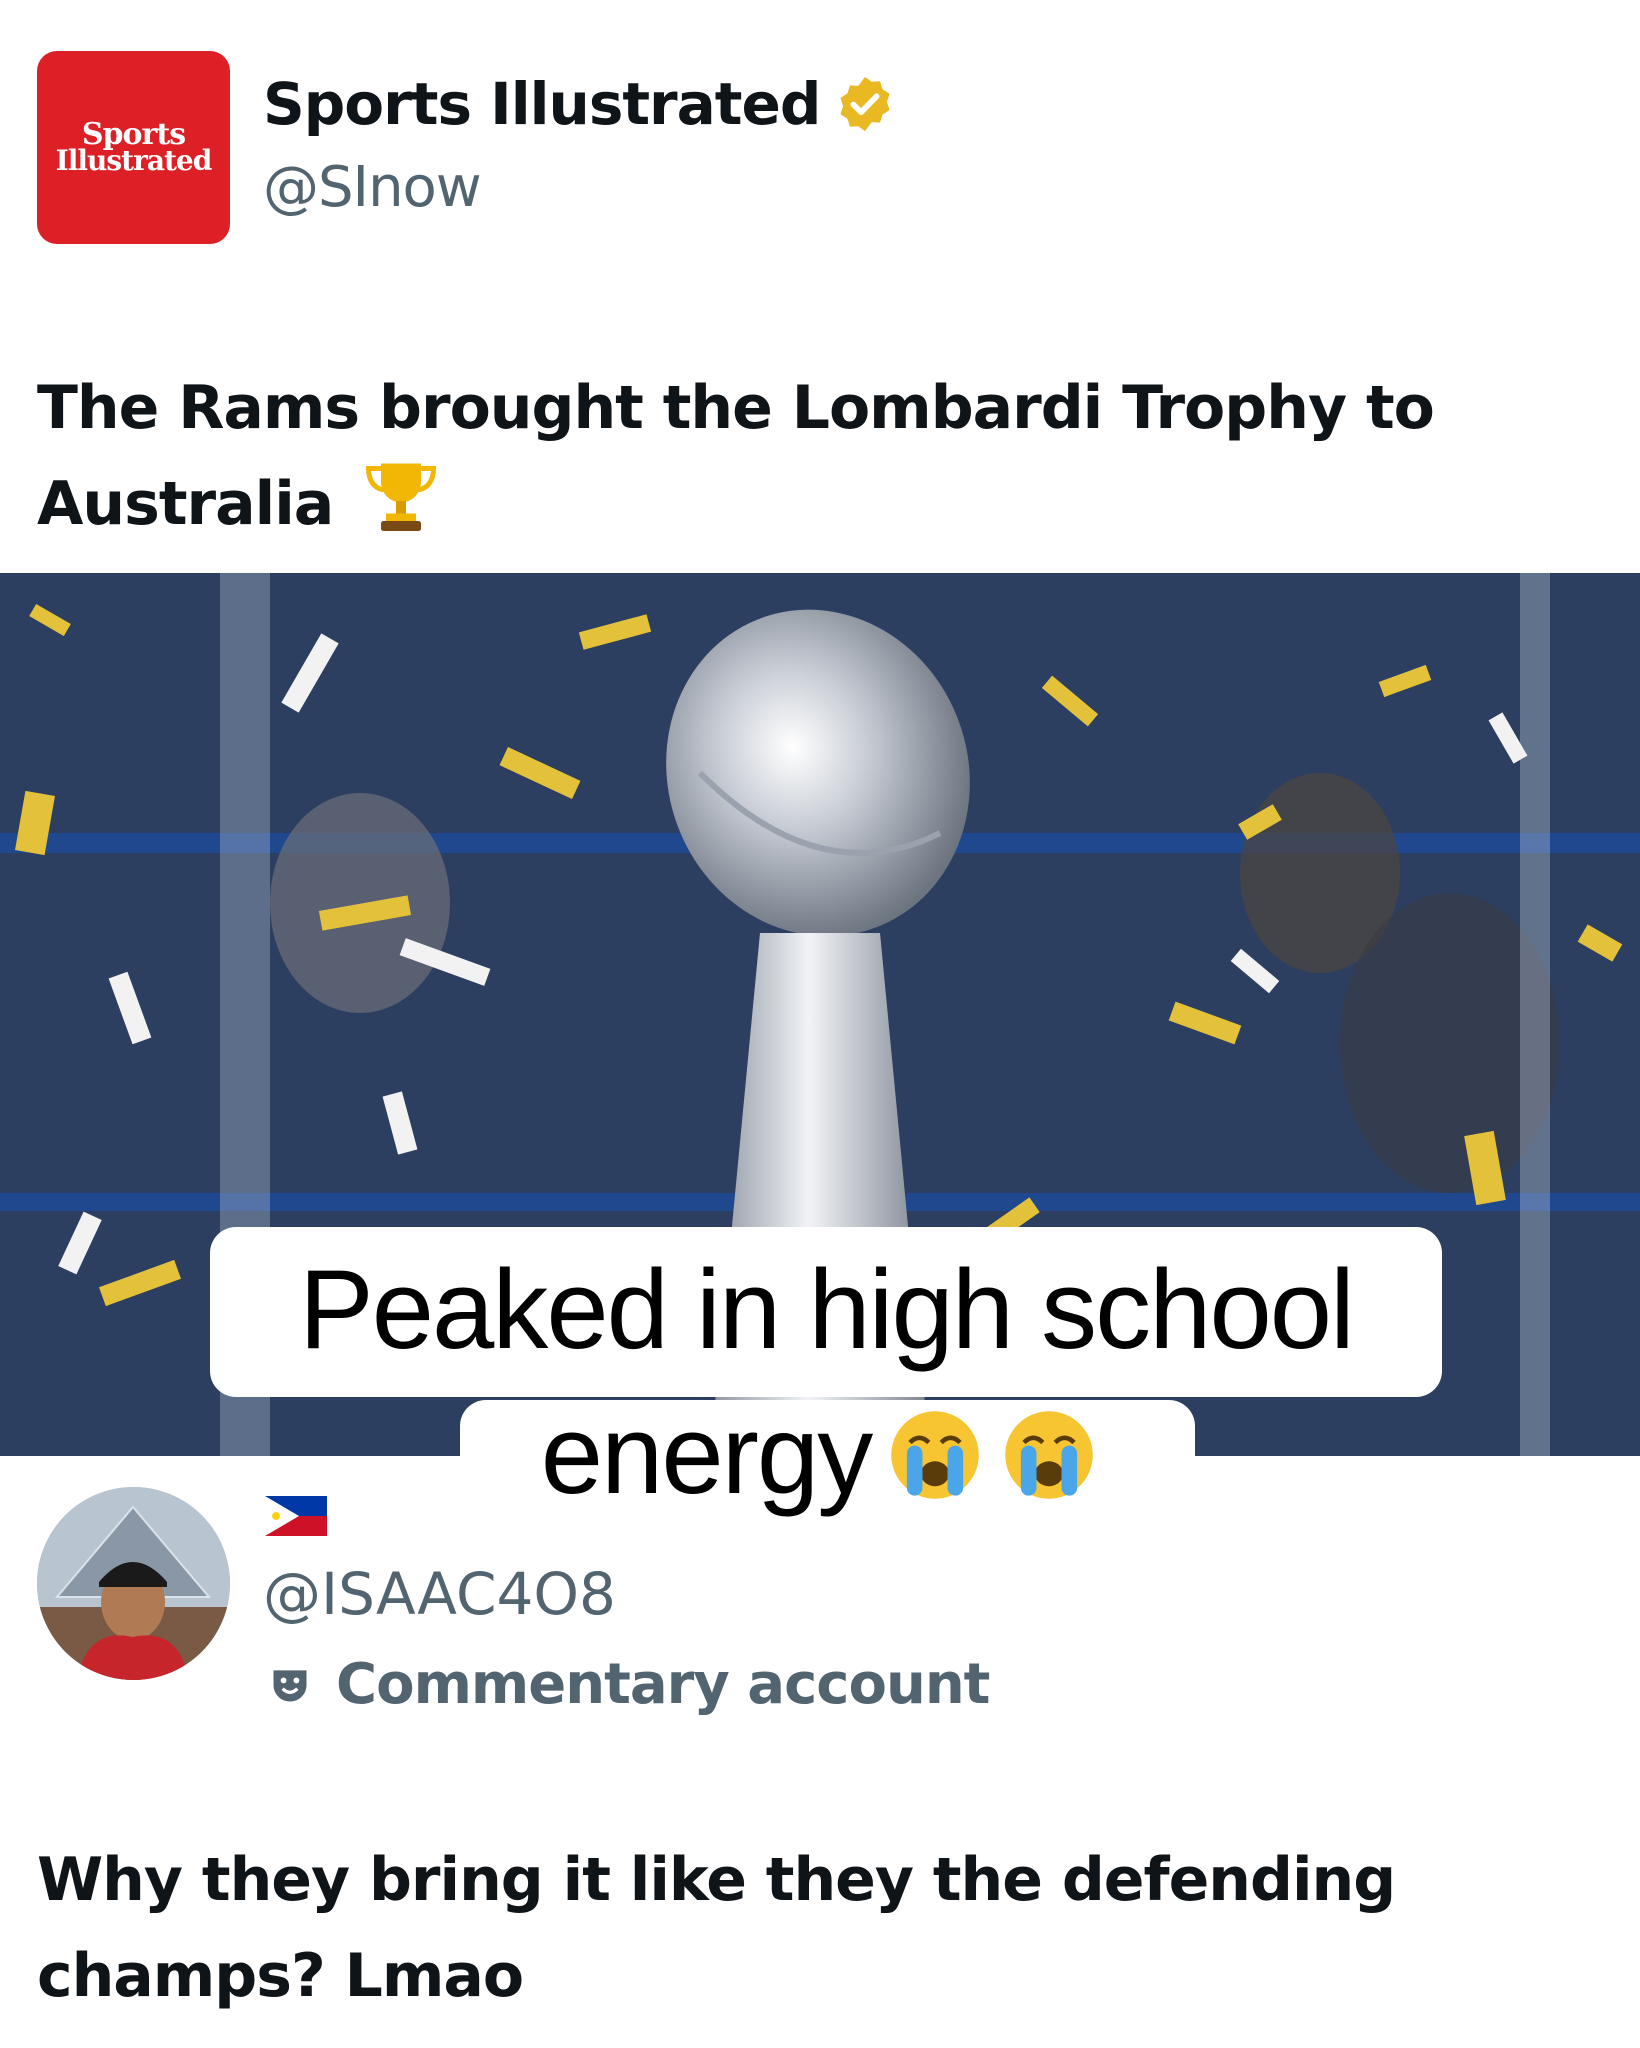 This screenshot has width=1640, height=2048. Describe the element at coordinates (401, 497) in the screenshot. I see `trophy-icon` at that location.